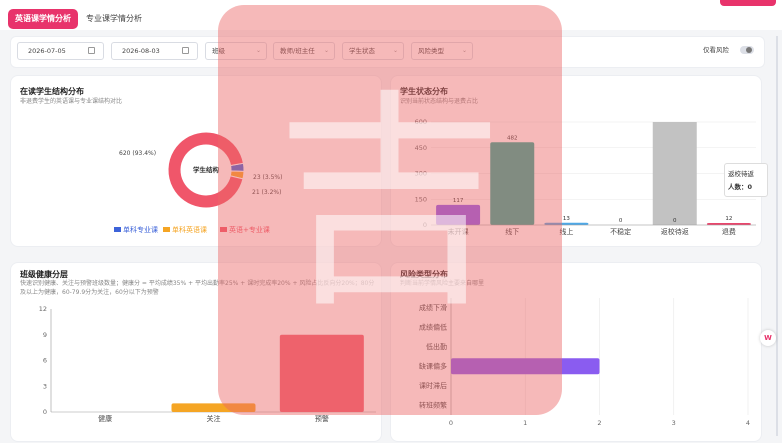 Image resolution: width=782 pixels, height=443 pixels. Describe the element at coordinates (620, 231) in the screenshot. I see `x-tick-label: 不稳定` at that location.